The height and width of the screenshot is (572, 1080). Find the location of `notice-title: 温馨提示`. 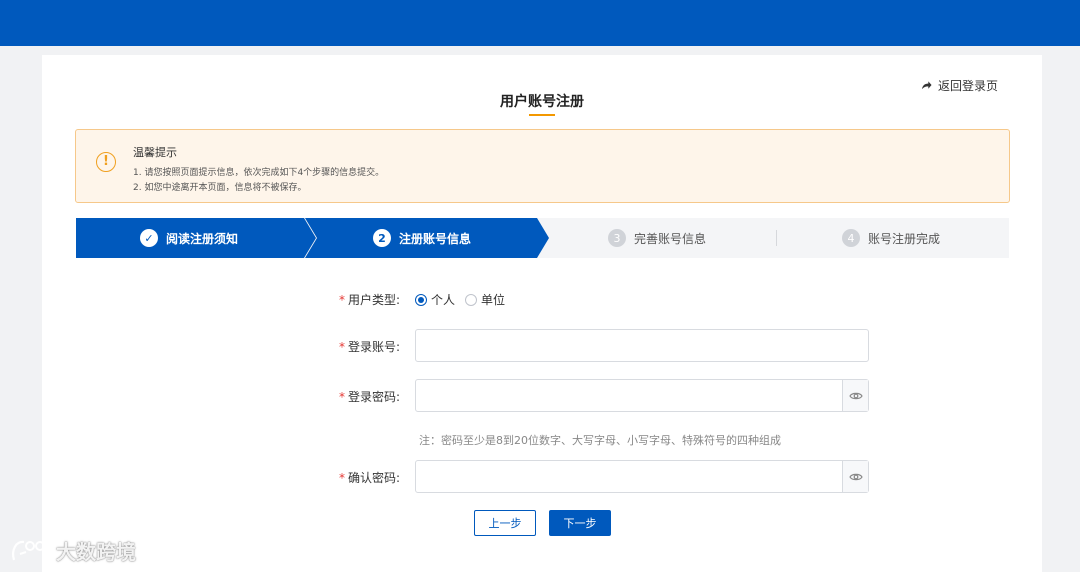

notice-title: 温馨提示 is located at coordinates (155, 152).